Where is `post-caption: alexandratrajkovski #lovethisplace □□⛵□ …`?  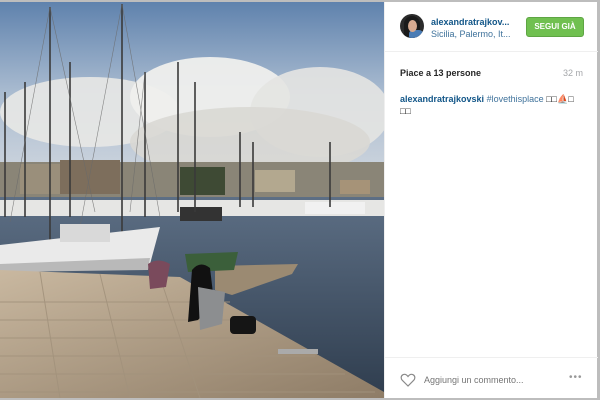
post-caption: alexandratrajkovski #lovethisplace □□⛵□ … is located at coordinates (493, 105).